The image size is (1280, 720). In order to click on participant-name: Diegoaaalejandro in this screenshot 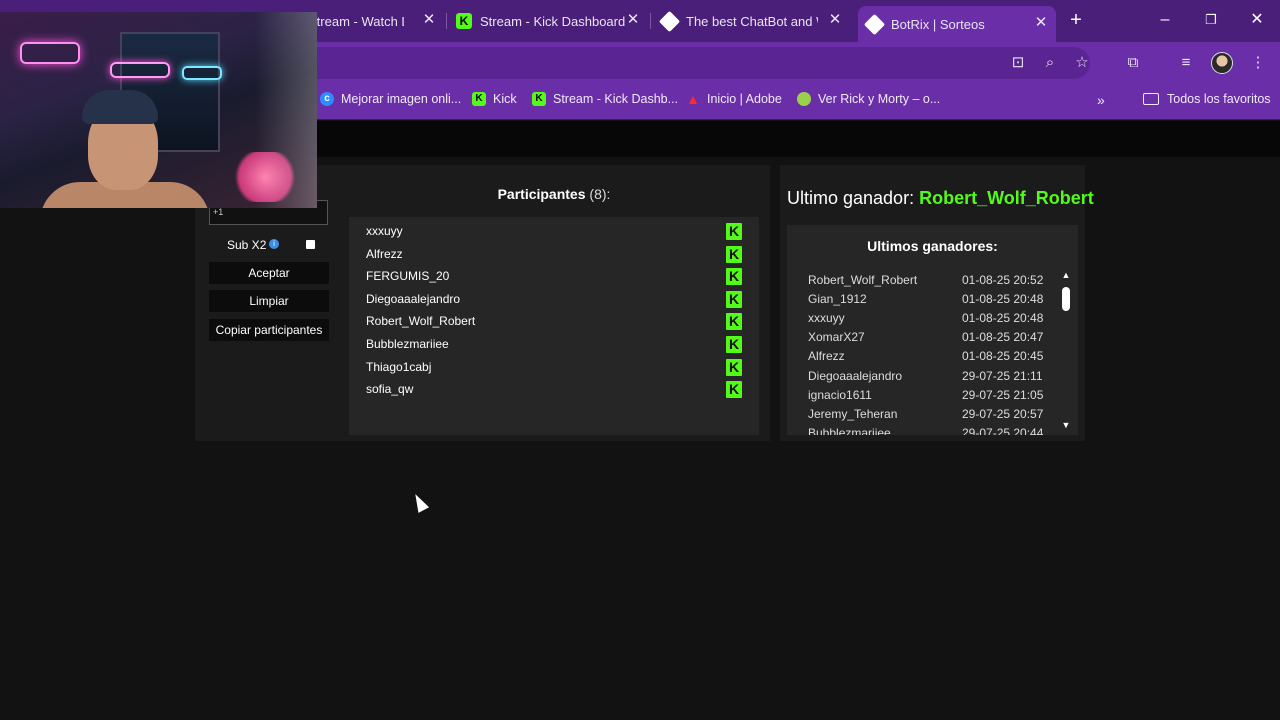, I will do `click(413, 298)`.